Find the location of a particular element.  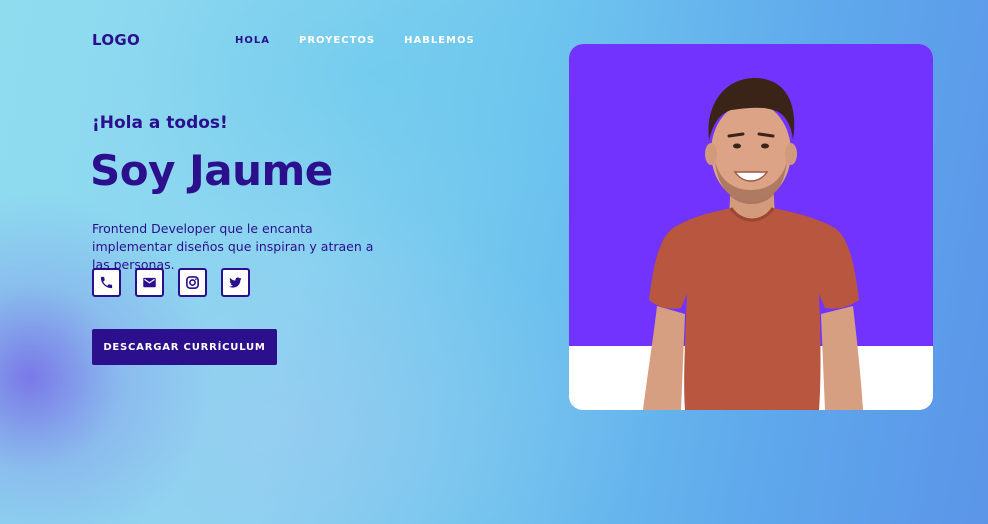

mail-icon is located at coordinates (149, 282).